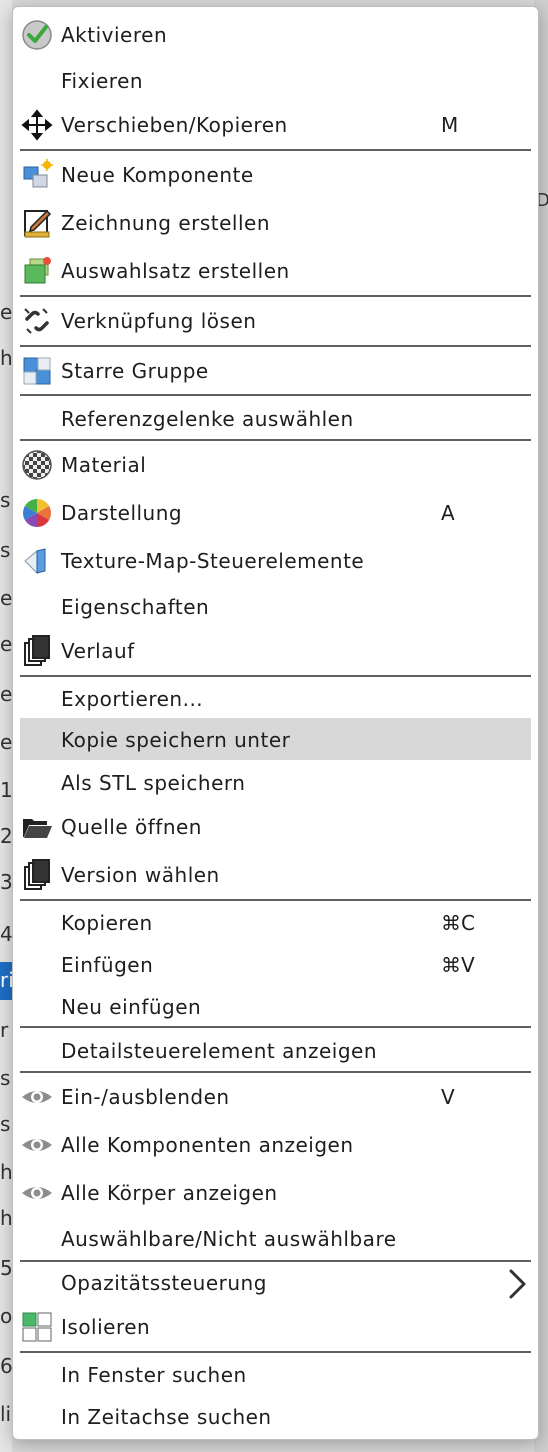 The width and height of the screenshot is (548, 1452). I want to click on background-fragment-text: li, so click(6, 1414).